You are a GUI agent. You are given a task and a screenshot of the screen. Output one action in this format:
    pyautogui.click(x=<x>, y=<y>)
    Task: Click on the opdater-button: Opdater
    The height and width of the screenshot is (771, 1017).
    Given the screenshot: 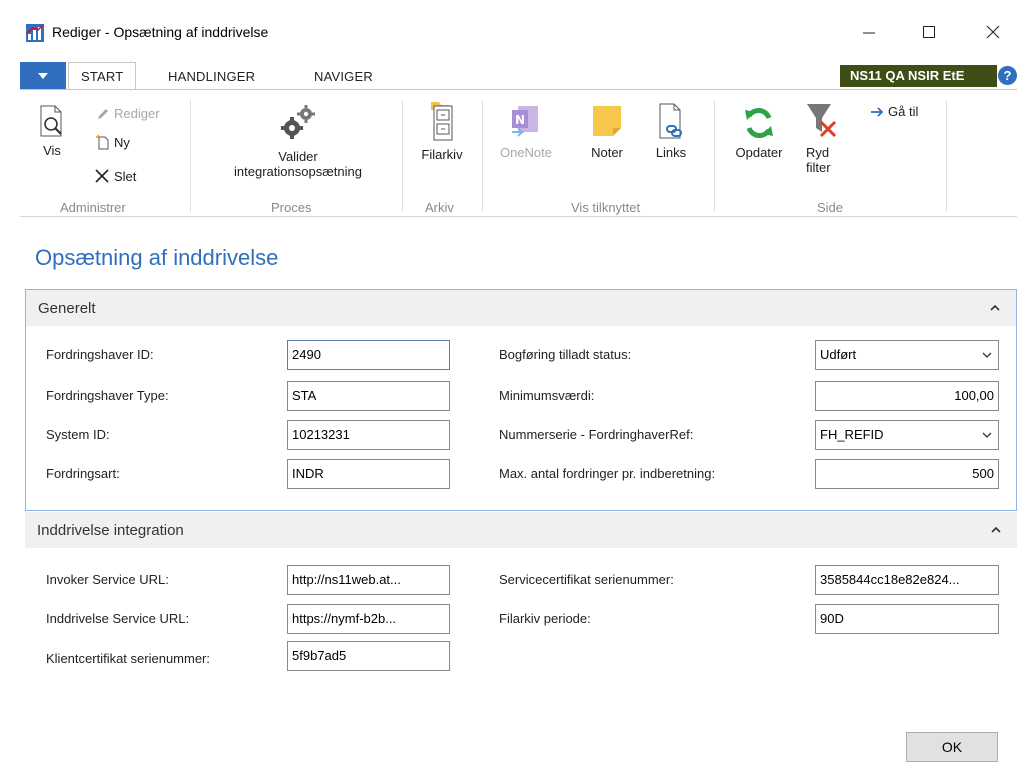 What is the action you would take?
    pyautogui.click(x=759, y=132)
    